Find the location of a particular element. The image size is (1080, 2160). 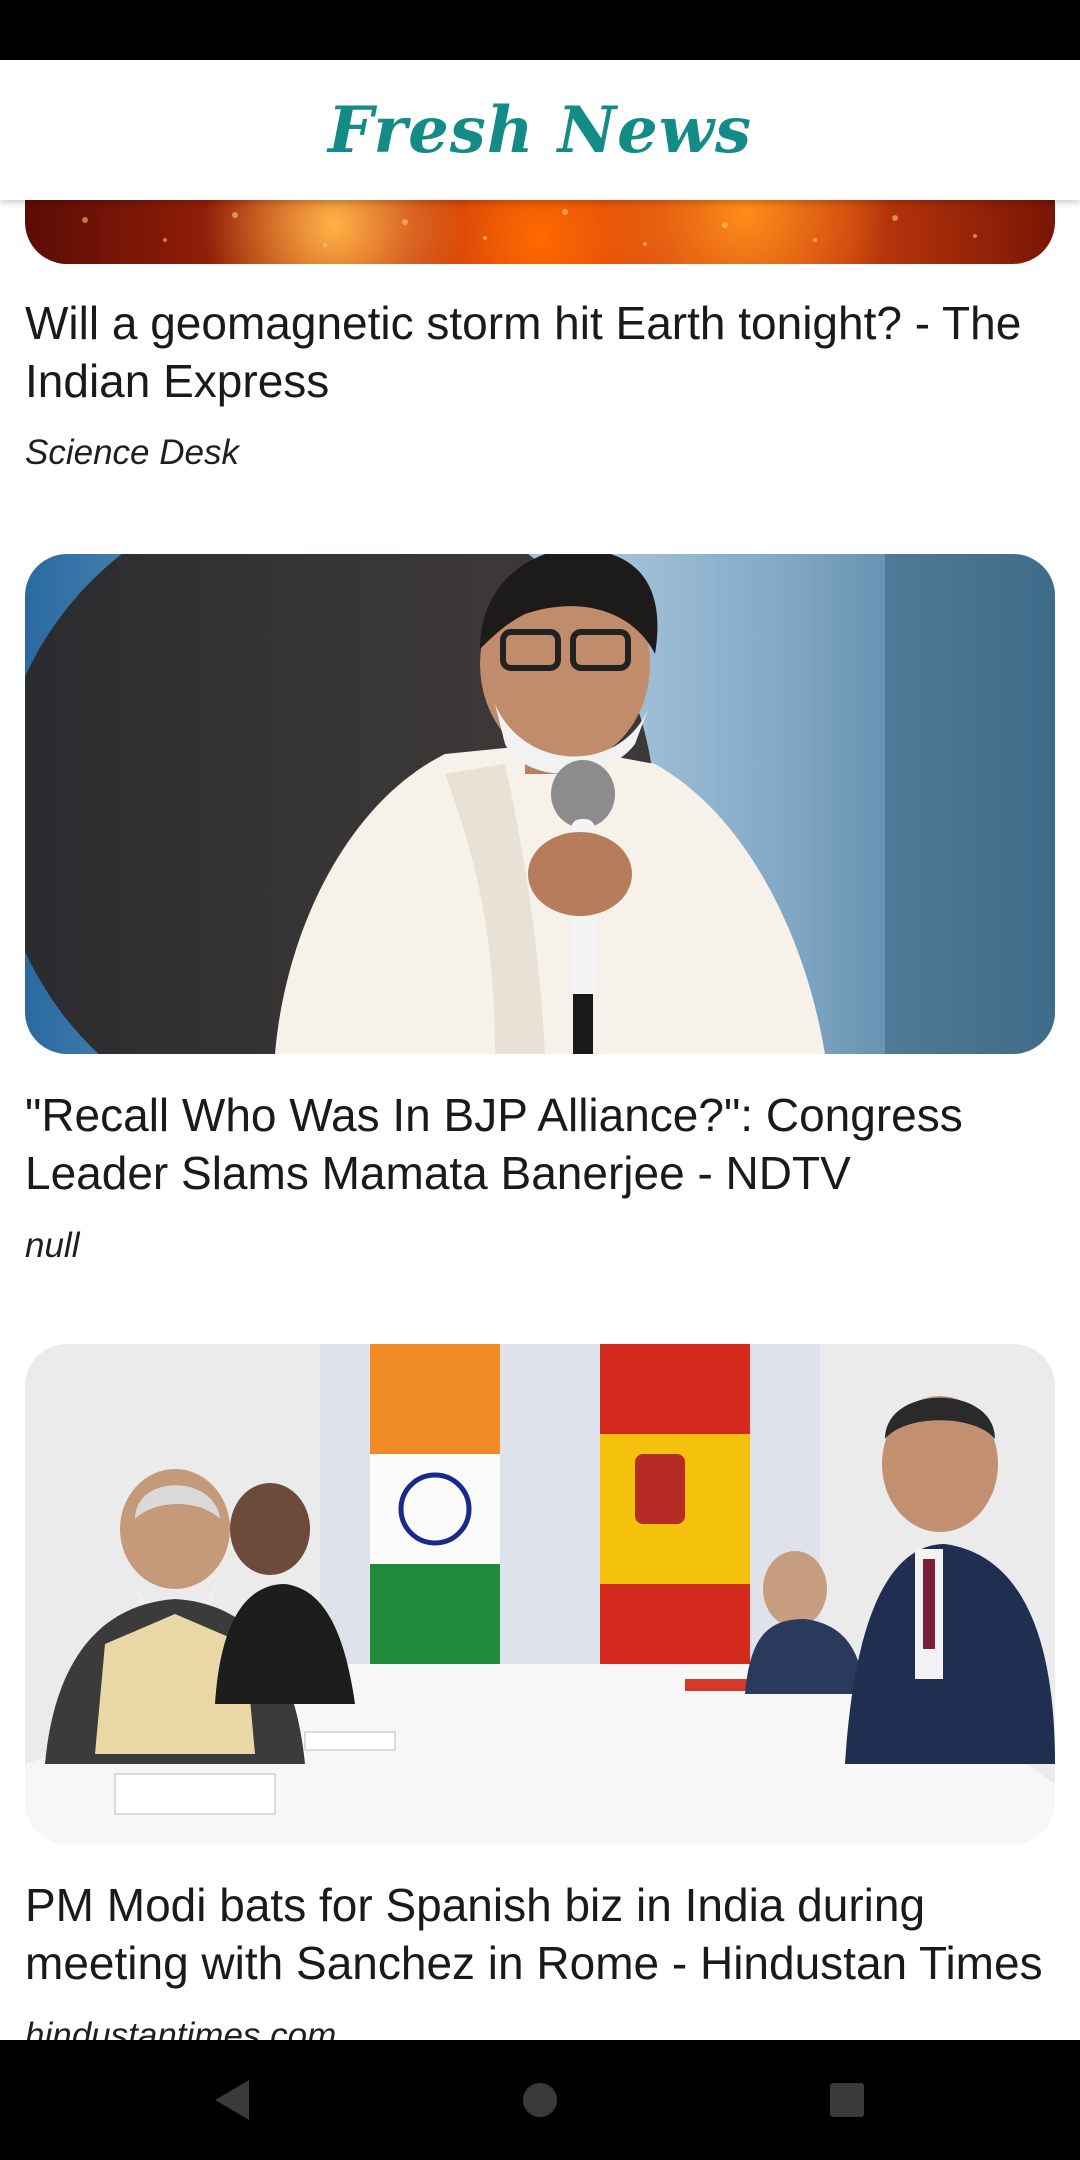

article-image is located at coordinates (540, 232).